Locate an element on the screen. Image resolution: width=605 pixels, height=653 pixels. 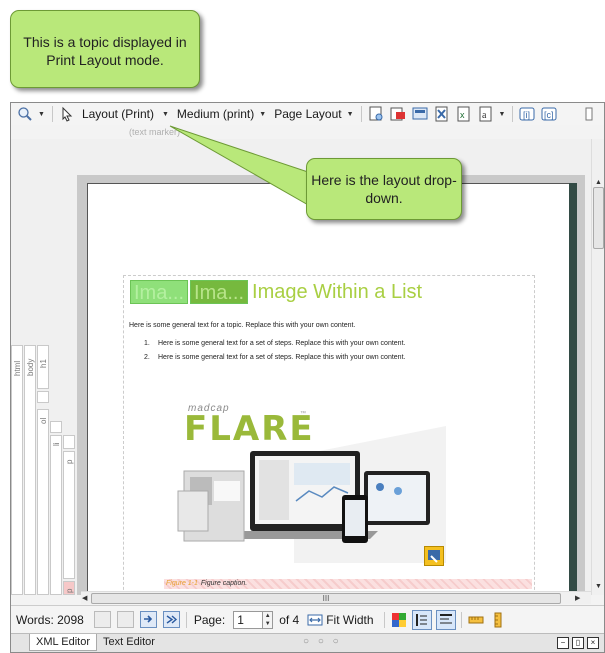
page-number-input: 1 is located at coordinates (248, 619).